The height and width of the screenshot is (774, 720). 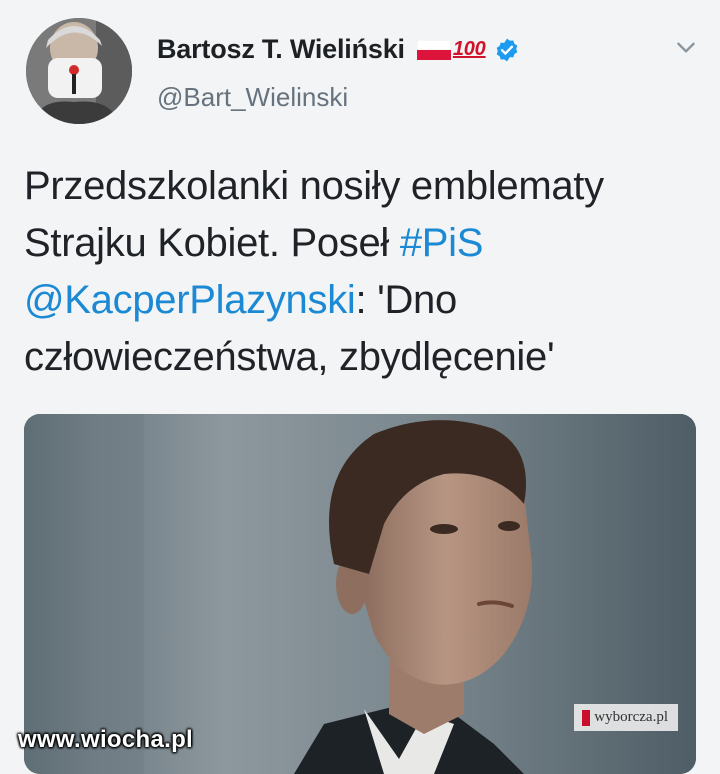 I want to click on media-source-text: wyborcza.pl, so click(x=631, y=717).